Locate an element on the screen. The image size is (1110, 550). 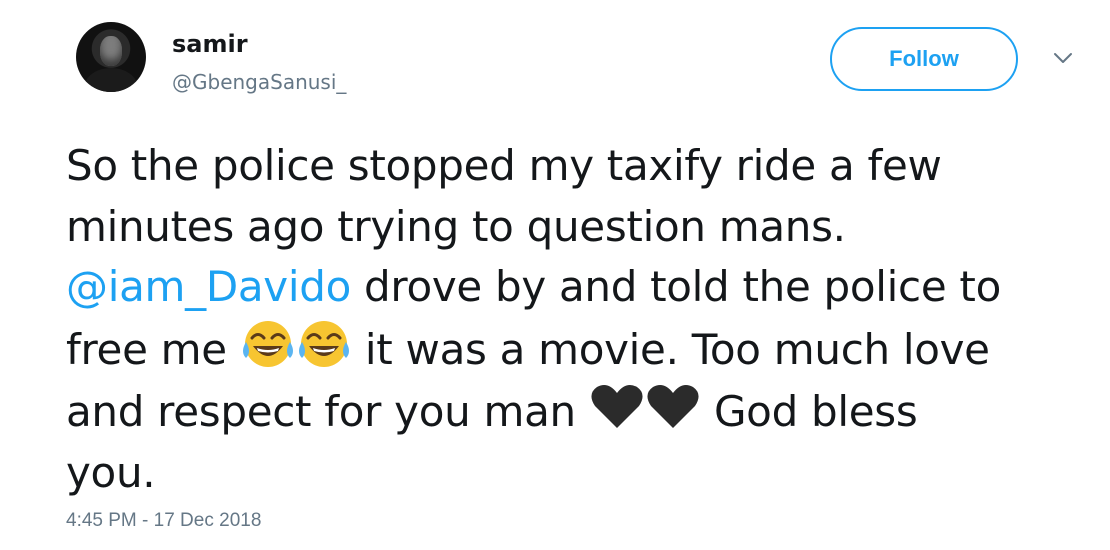
tweet-line: free me it was a movie. Too much love is located at coordinates (573, 349).